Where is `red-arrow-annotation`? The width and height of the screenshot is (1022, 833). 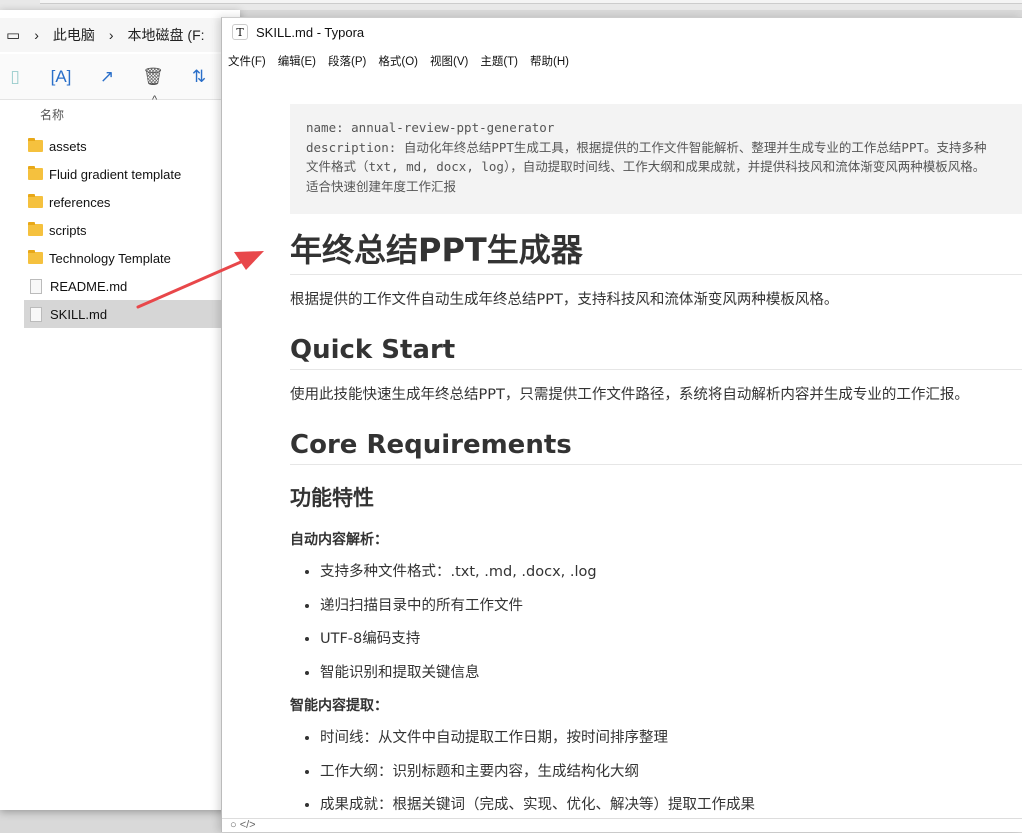 red-arrow-annotation is located at coordinates (200, 280).